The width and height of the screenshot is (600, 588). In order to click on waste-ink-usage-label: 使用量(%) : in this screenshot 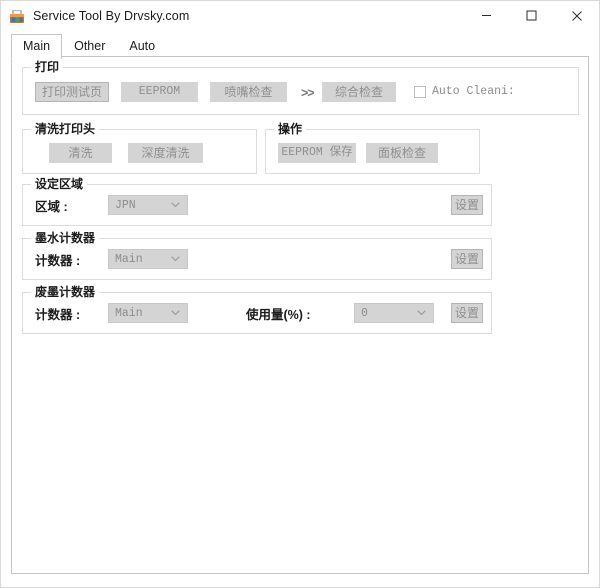, I will do `click(278, 315)`.